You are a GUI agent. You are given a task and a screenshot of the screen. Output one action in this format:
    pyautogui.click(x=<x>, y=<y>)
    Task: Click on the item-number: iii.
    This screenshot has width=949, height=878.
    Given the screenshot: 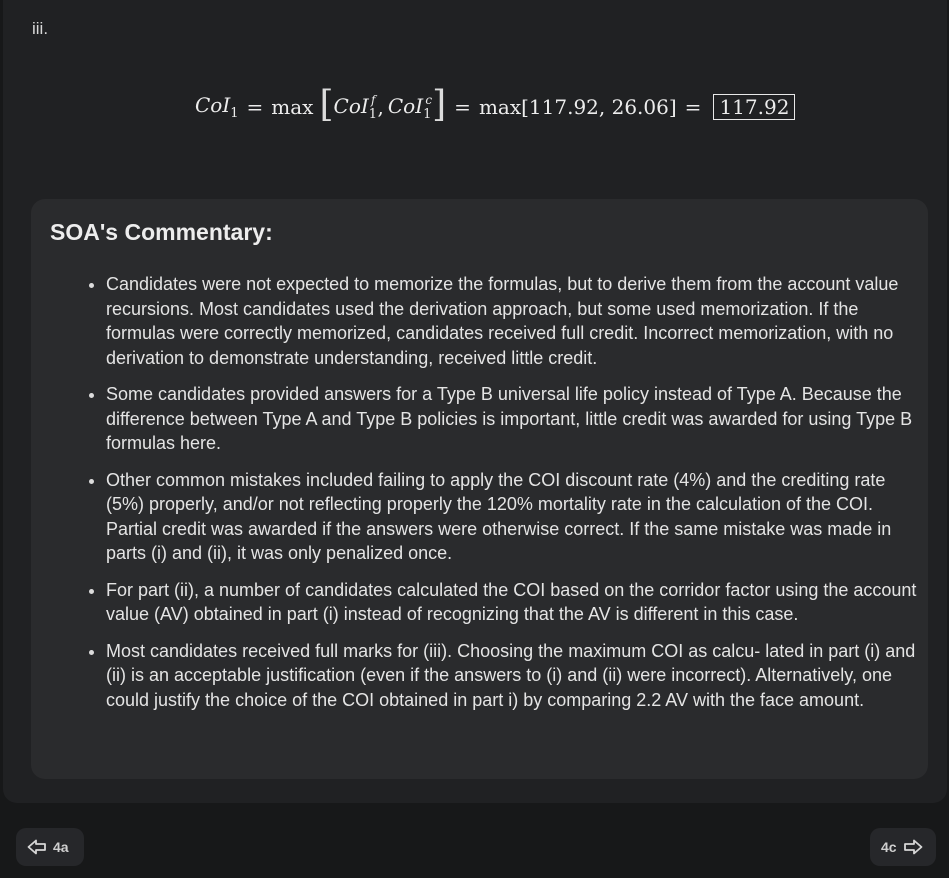 What is the action you would take?
    pyautogui.click(x=40, y=28)
    